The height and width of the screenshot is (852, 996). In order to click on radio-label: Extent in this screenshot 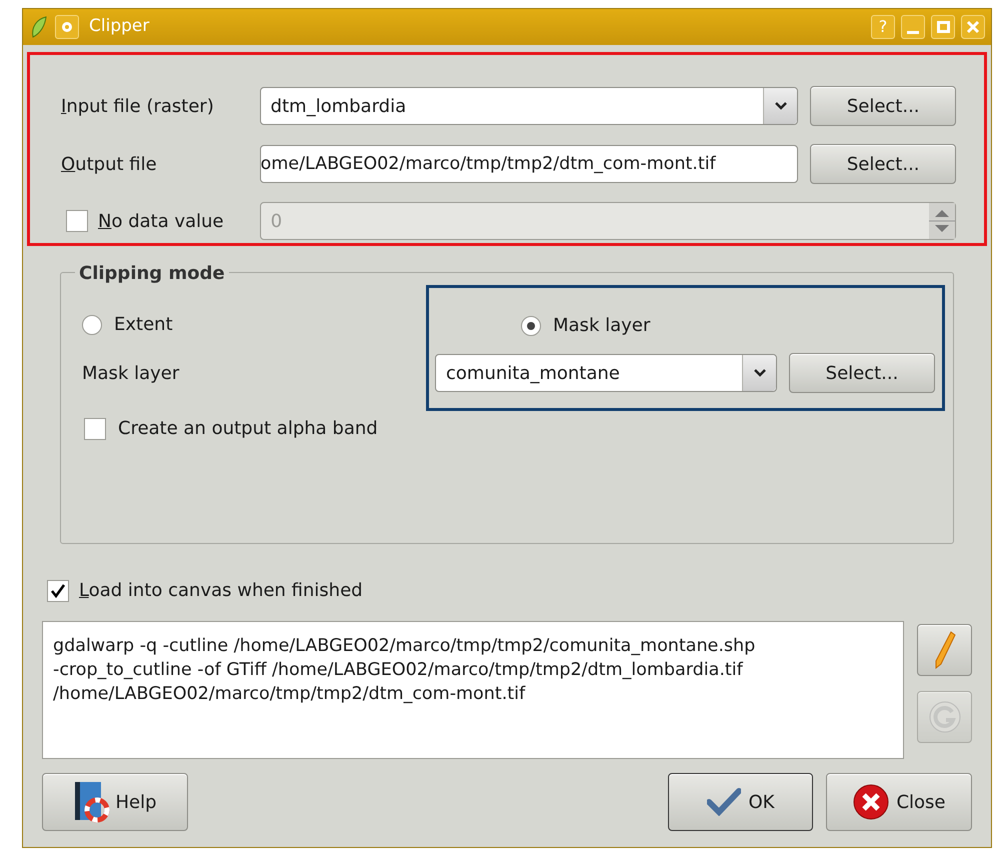, I will do `click(143, 325)`.